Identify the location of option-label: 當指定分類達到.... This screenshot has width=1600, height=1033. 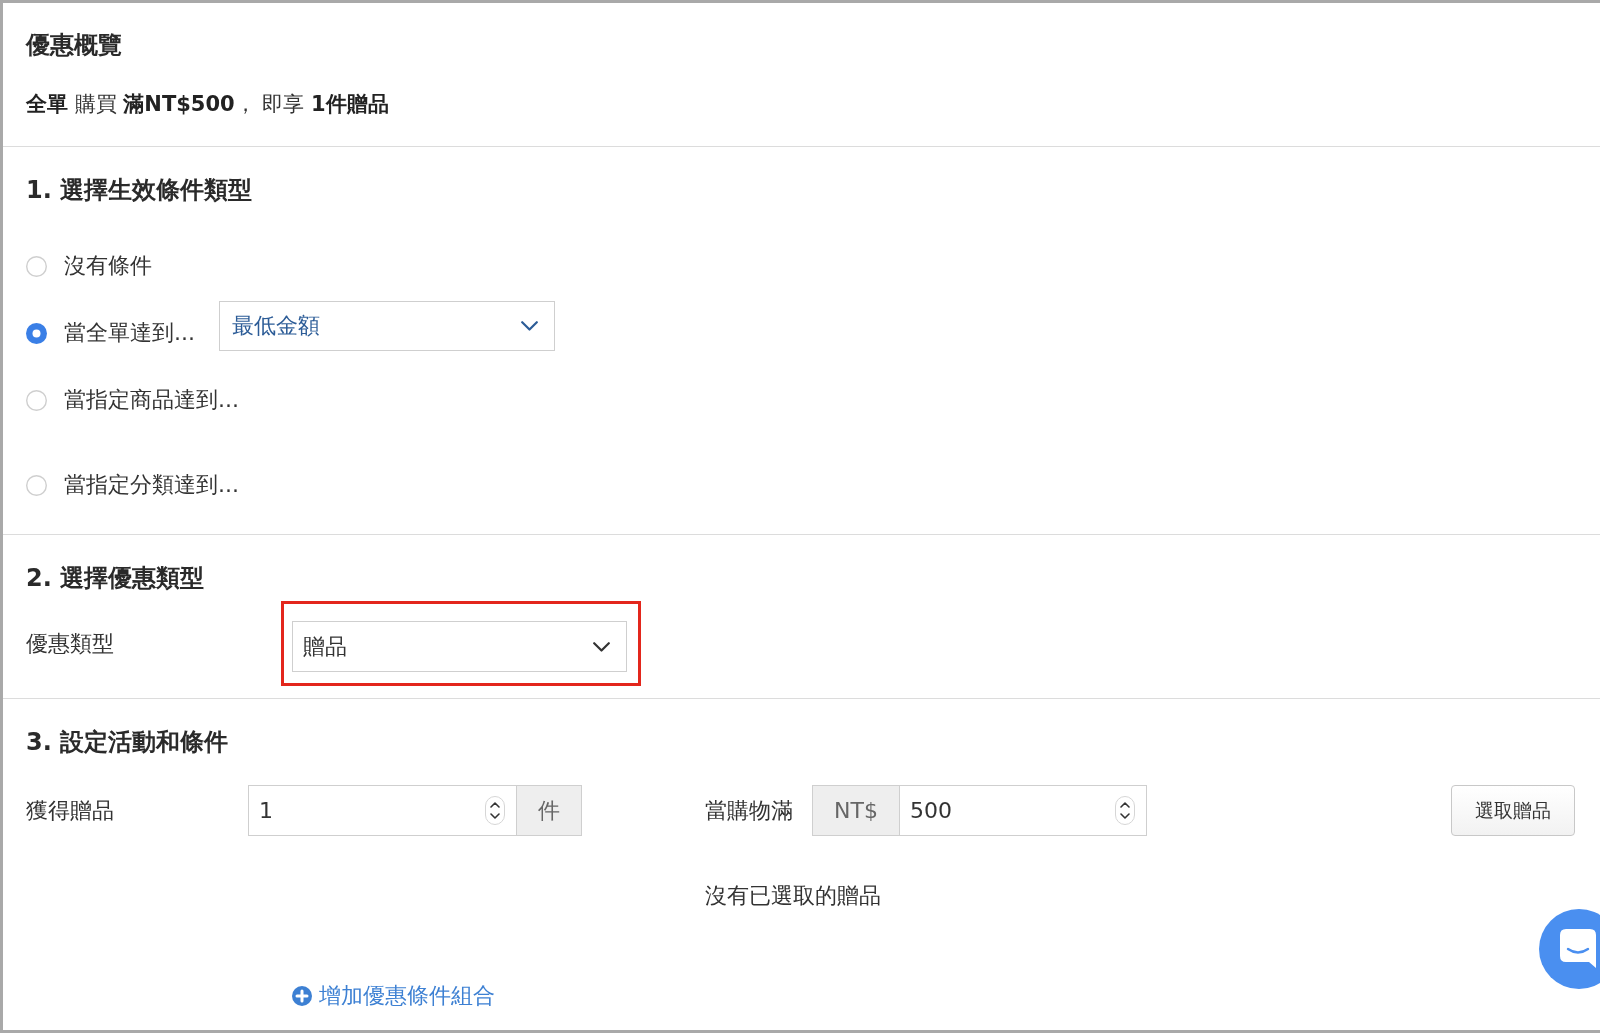
(151, 485).